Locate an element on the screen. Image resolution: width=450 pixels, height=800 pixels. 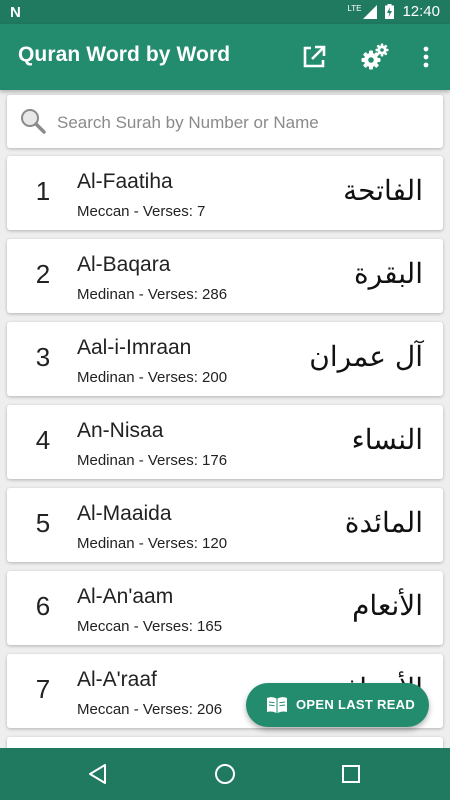
share-button is located at coordinates (314, 57).